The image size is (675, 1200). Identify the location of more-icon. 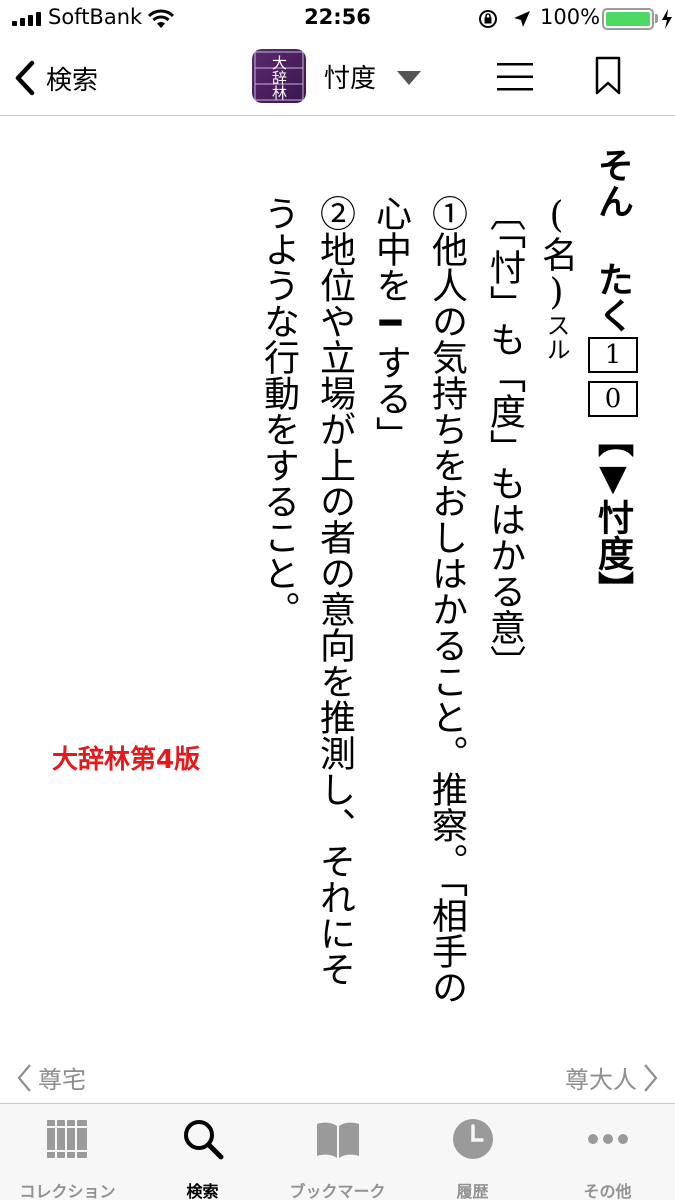
(608, 1139).